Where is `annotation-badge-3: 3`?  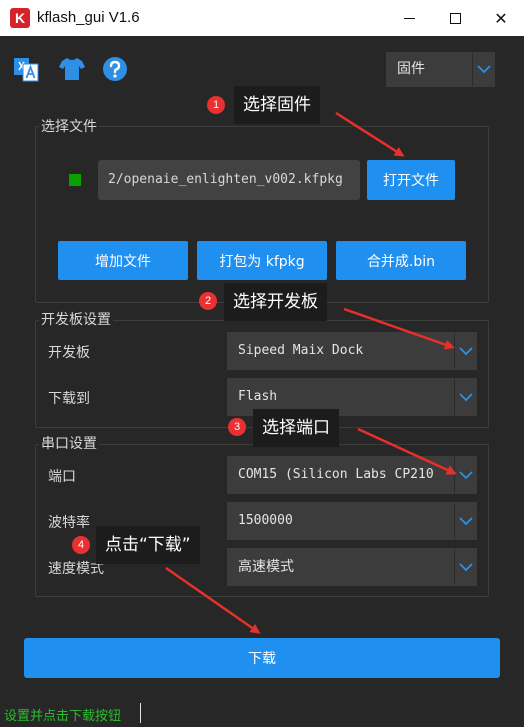 annotation-badge-3: 3 is located at coordinates (237, 427).